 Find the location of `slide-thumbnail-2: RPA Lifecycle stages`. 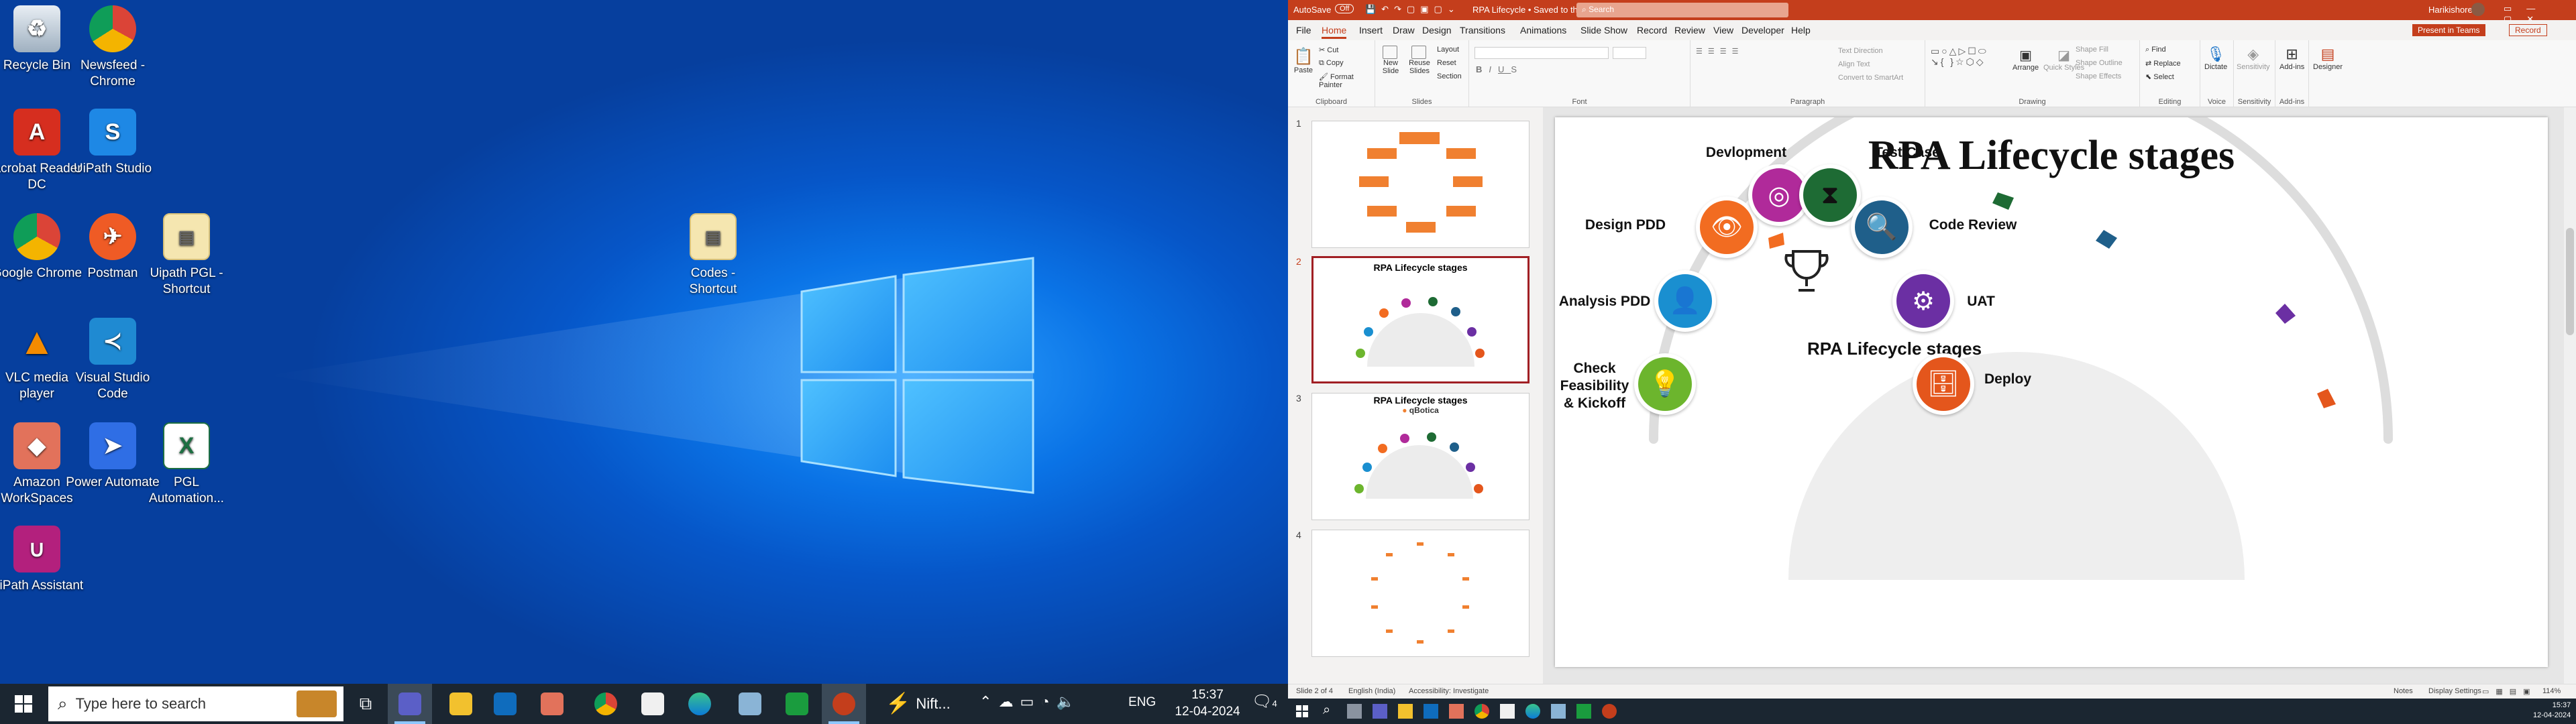

slide-thumbnail-2: RPA Lifecycle stages is located at coordinates (1420, 319).